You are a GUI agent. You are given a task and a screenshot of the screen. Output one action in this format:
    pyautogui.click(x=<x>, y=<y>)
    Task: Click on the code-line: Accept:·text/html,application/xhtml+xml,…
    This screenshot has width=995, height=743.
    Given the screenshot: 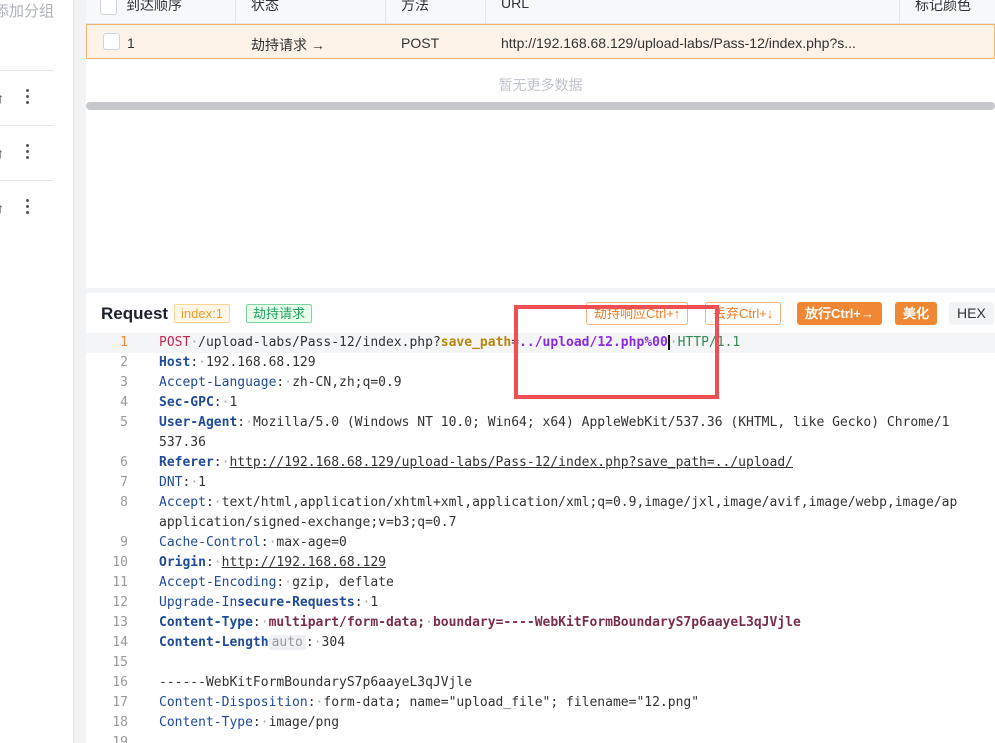 What is the action you would take?
    pyautogui.click(x=558, y=502)
    